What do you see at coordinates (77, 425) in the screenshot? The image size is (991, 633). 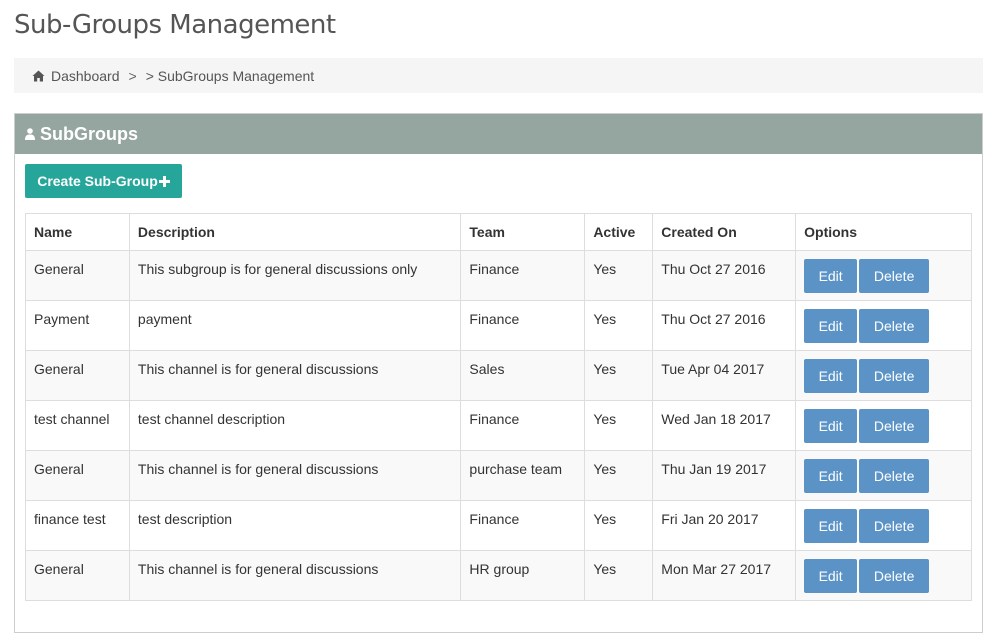 I see `cell-name: test channel` at bounding box center [77, 425].